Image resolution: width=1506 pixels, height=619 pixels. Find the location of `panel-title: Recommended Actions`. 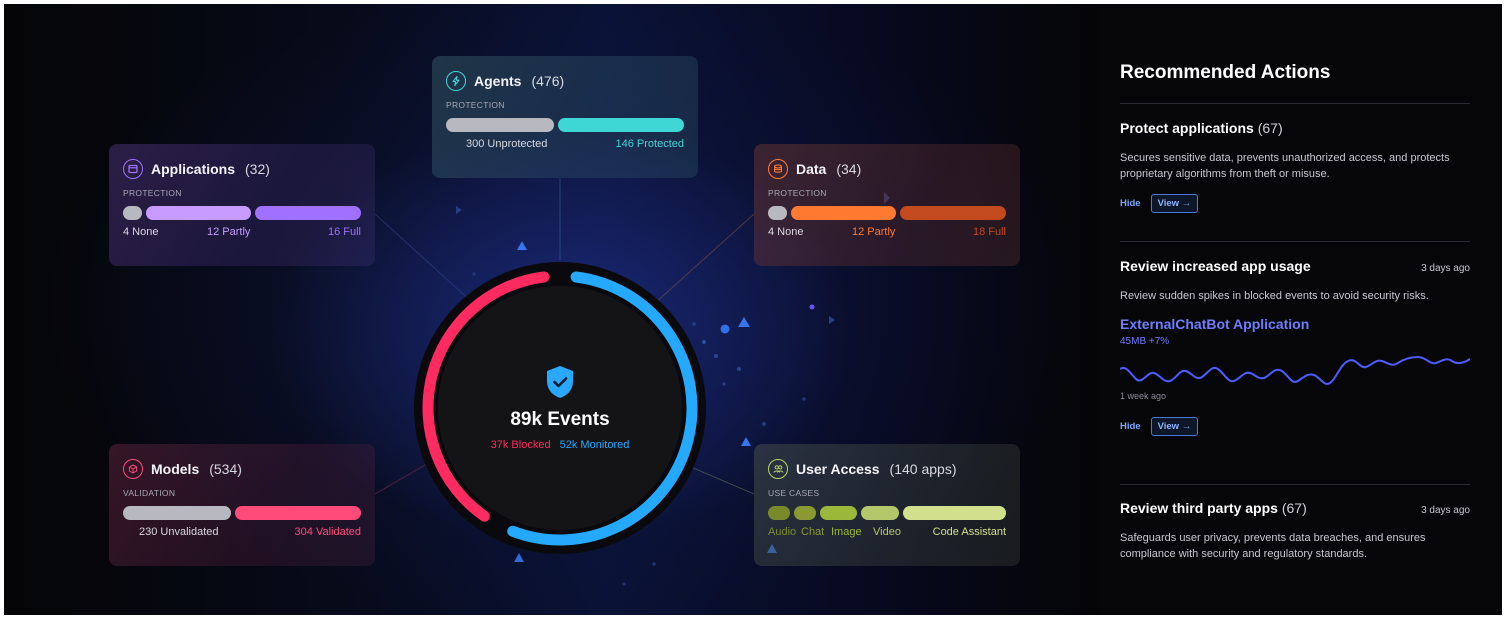

panel-title: Recommended Actions is located at coordinates (1225, 72).